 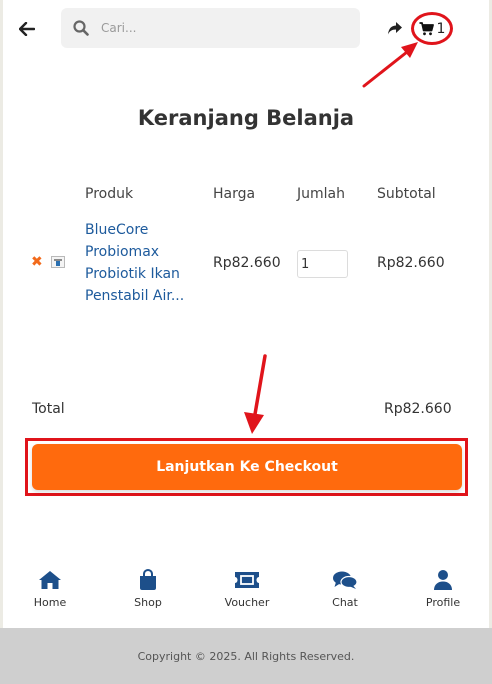 I want to click on checkout-button: Lanjutkan Ke Checkout, so click(x=247, y=467).